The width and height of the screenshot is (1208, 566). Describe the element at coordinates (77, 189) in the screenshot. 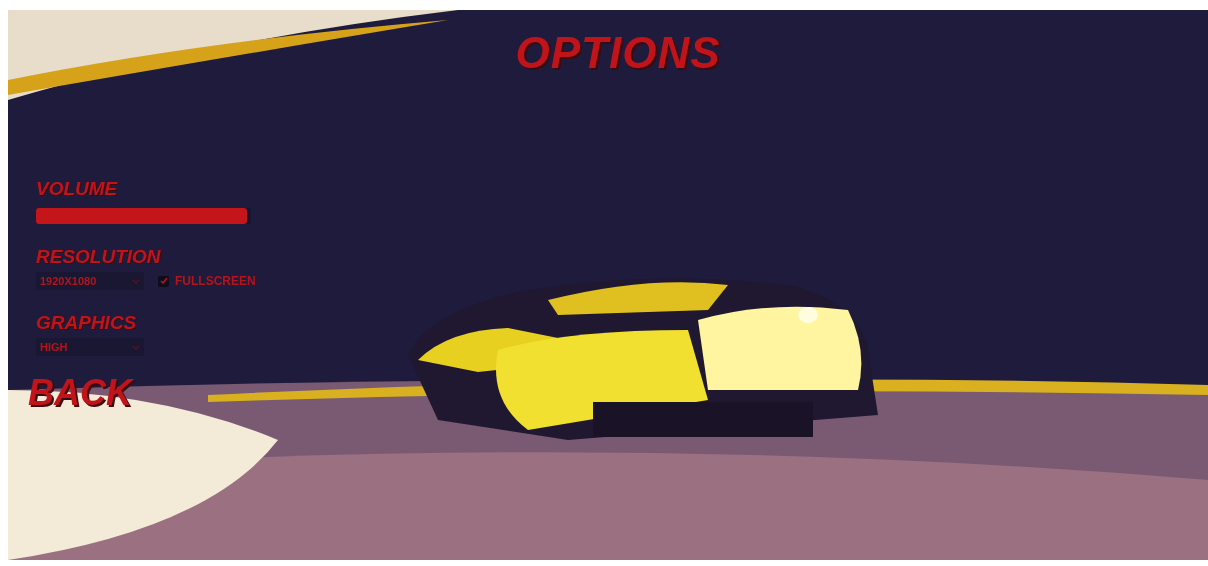

I see `volume-label: VOLUME` at that location.